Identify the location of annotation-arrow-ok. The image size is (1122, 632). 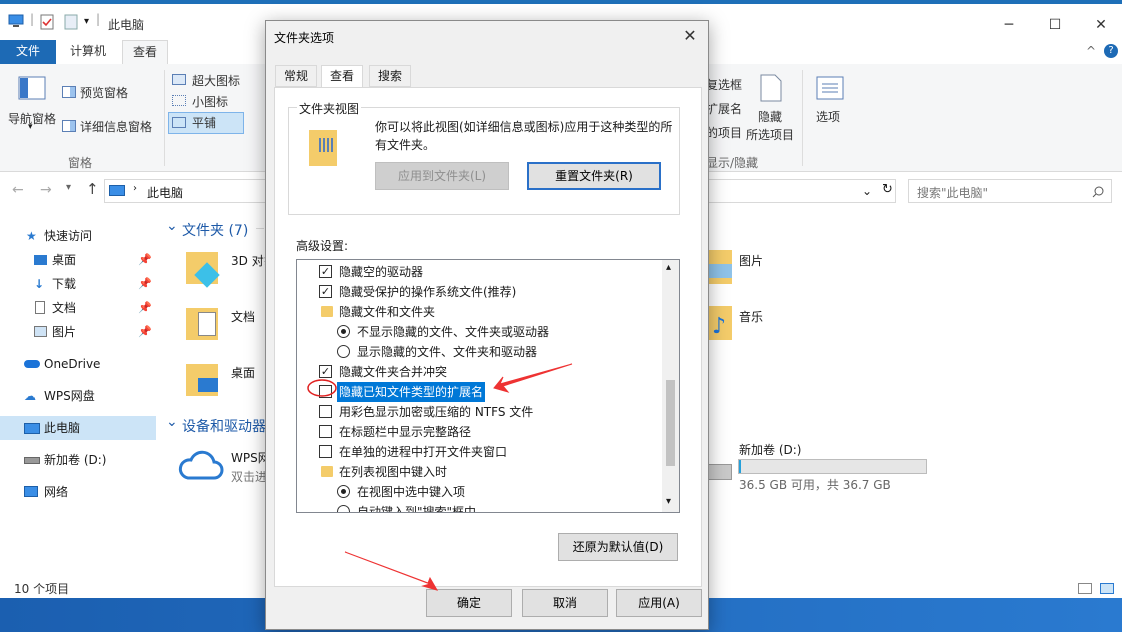
(391, 571).